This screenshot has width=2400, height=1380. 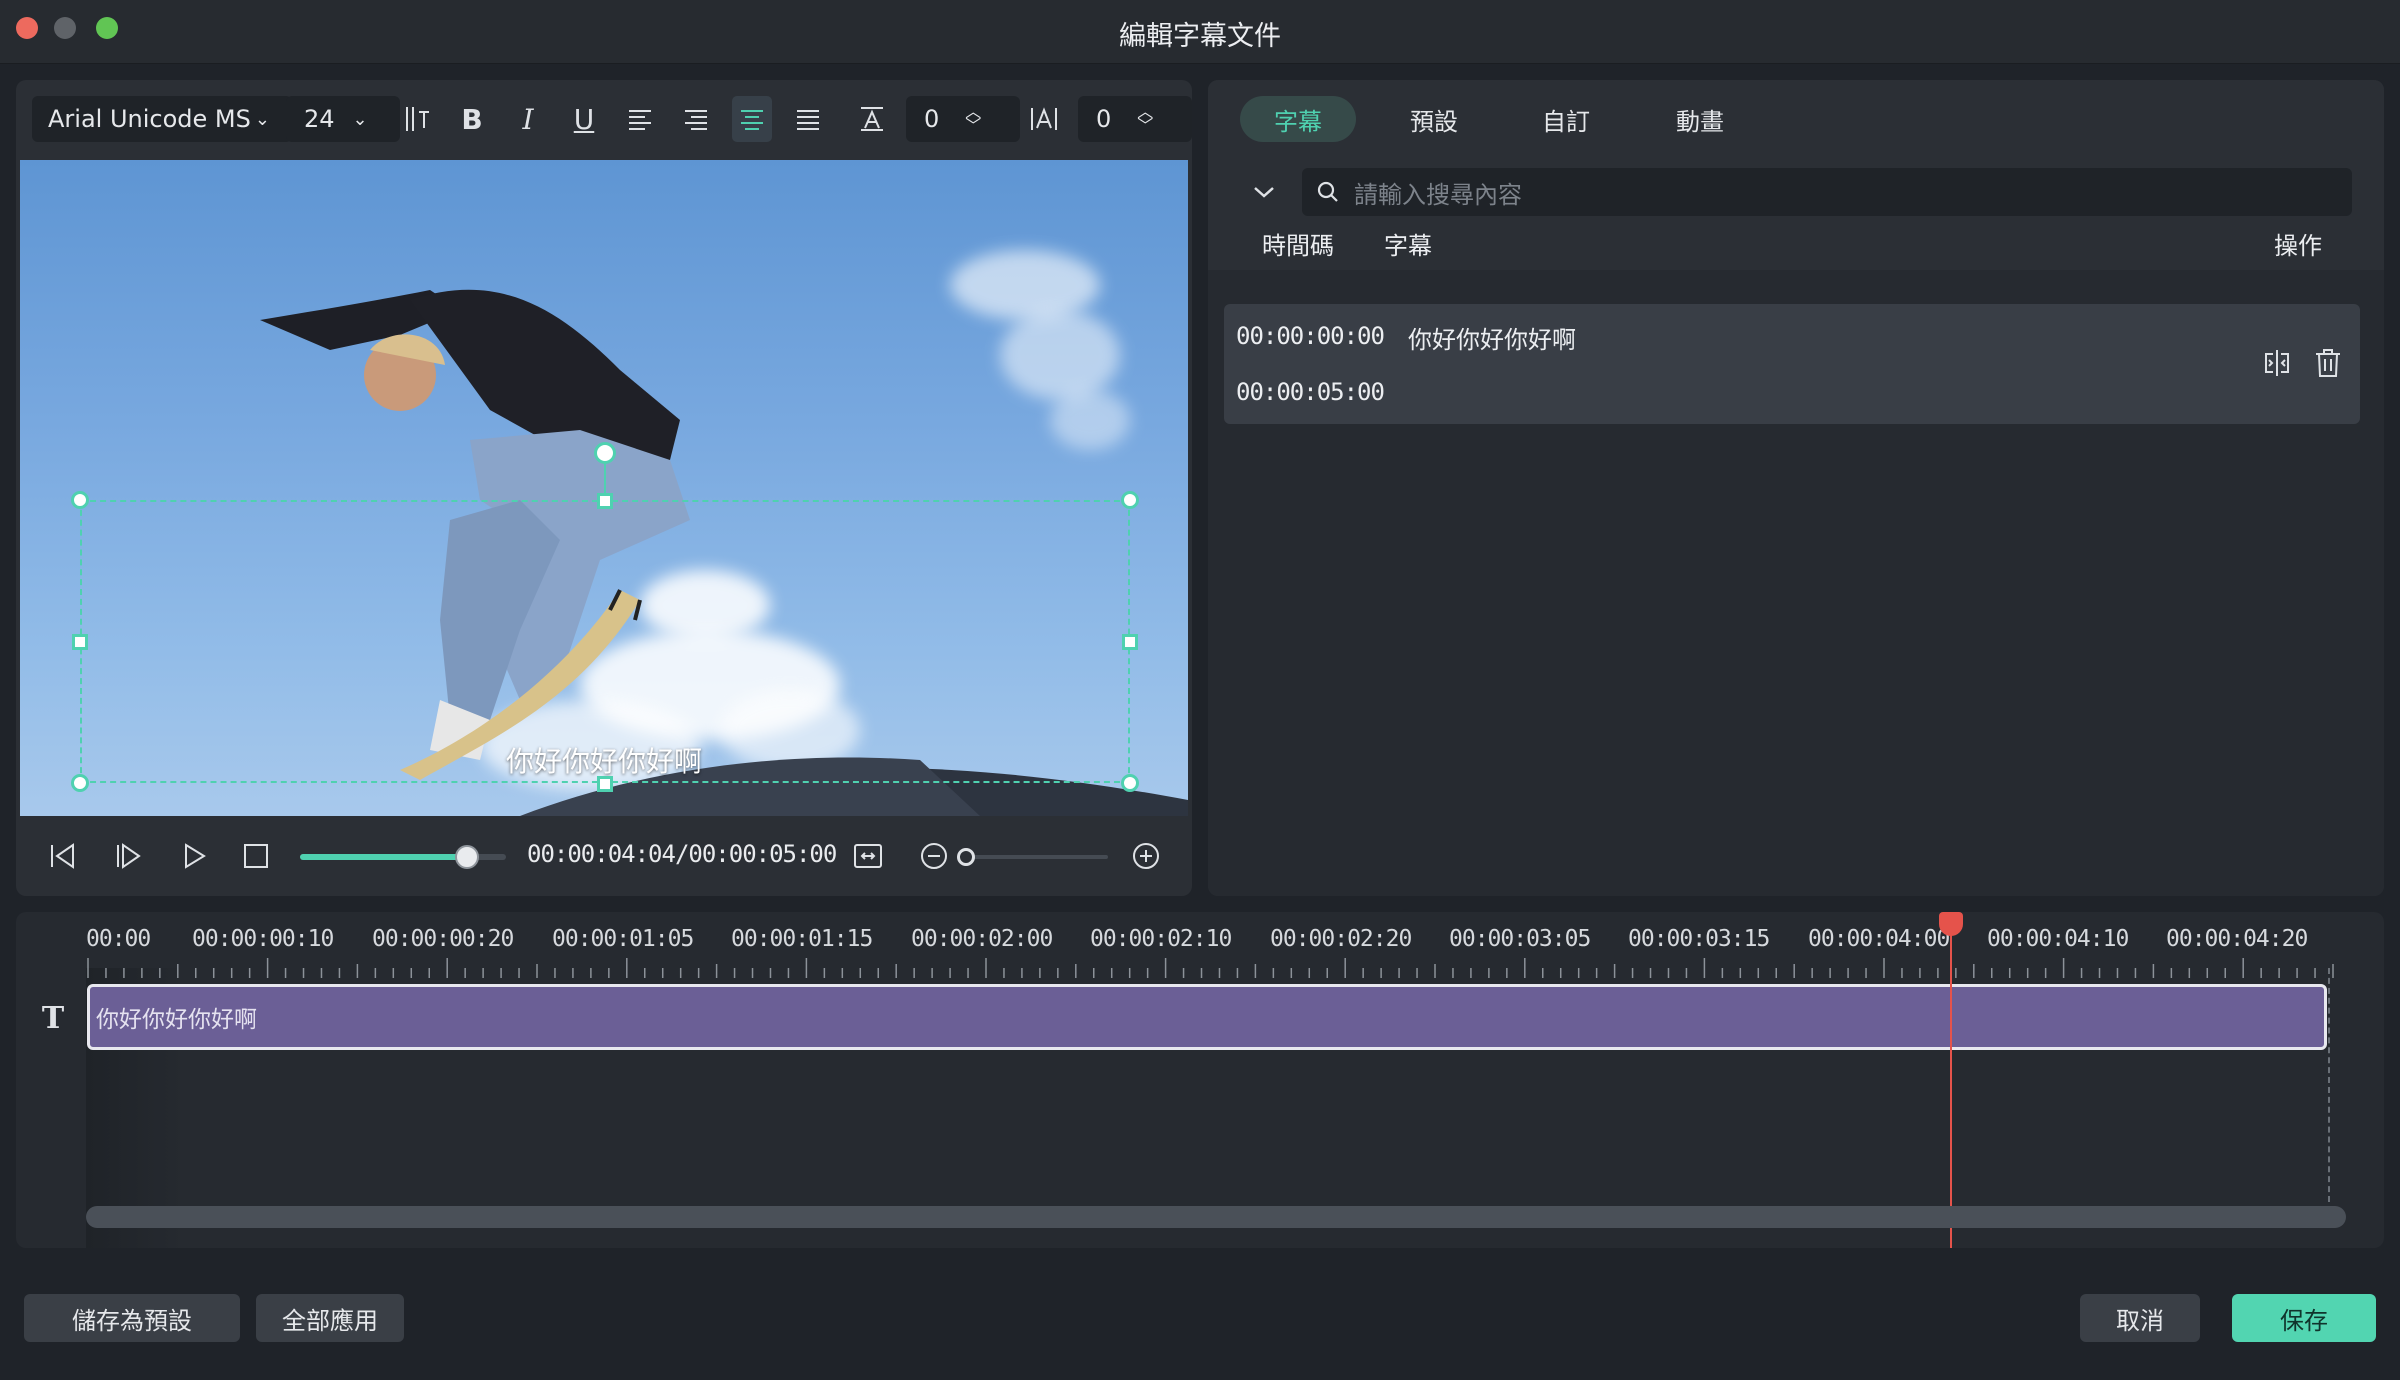 What do you see at coordinates (2140, 1318) in the screenshot?
I see `cancel-button: 取消` at bounding box center [2140, 1318].